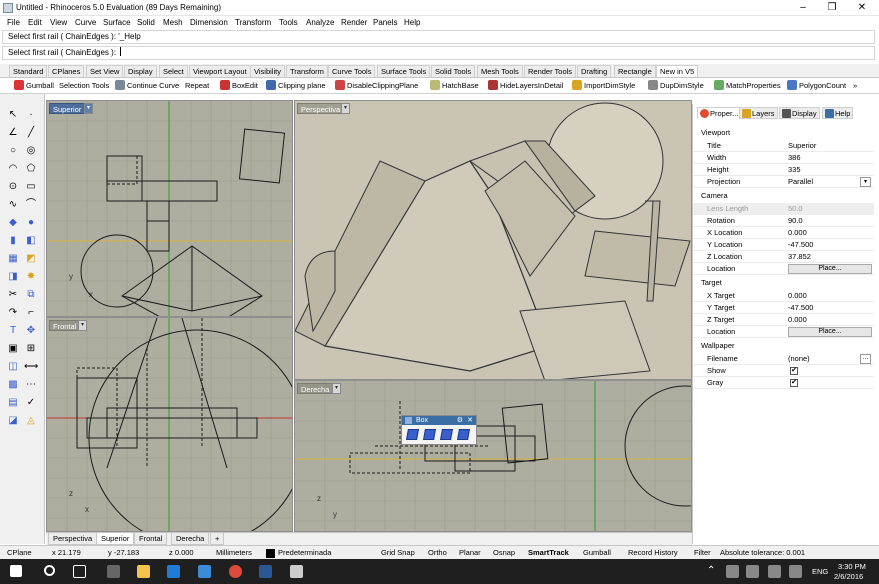 This screenshot has height=584, width=879. Describe the element at coordinates (398, 553) in the screenshot. I see `status-grid-snap: Grid Snap` at that location.